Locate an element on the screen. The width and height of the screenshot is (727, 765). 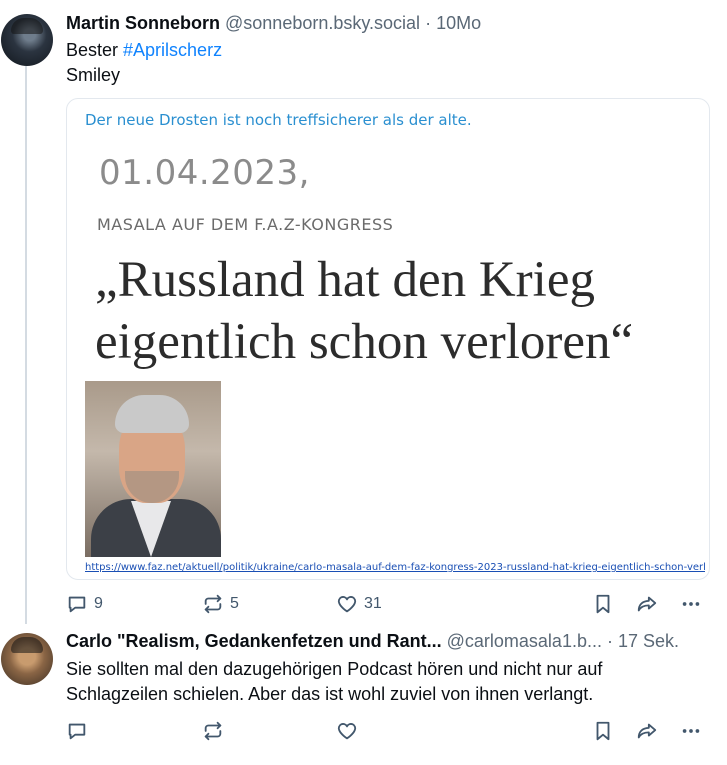
like-button is located at coordinates (347, 731).